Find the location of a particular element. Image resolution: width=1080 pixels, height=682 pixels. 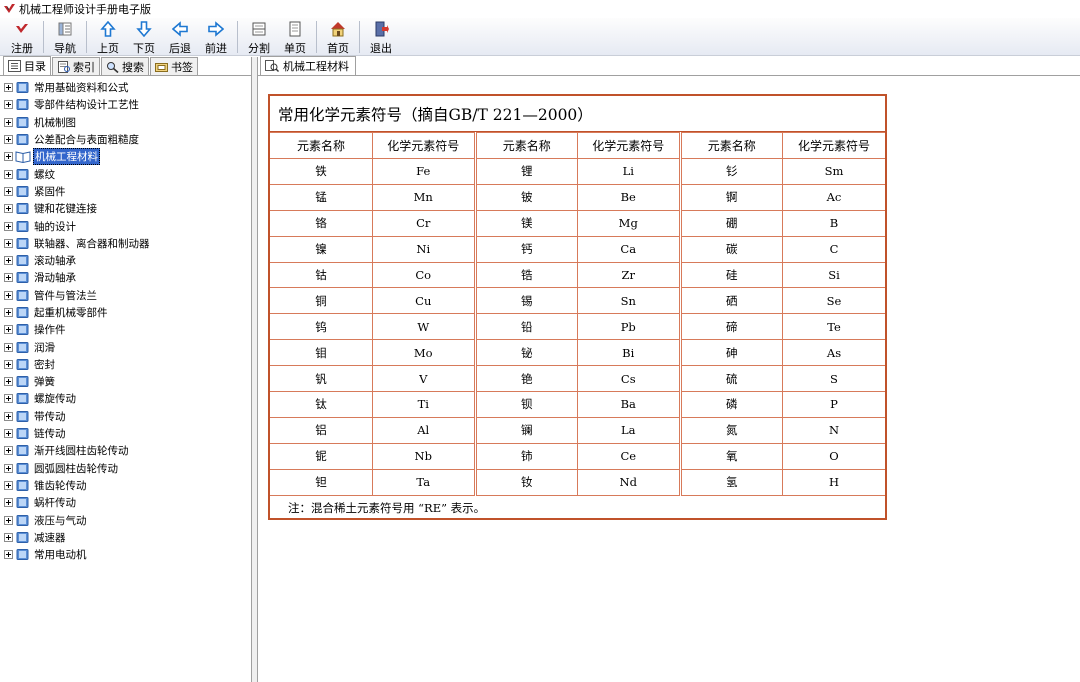

register-button: 注册 is located at coordinates (22, 37).